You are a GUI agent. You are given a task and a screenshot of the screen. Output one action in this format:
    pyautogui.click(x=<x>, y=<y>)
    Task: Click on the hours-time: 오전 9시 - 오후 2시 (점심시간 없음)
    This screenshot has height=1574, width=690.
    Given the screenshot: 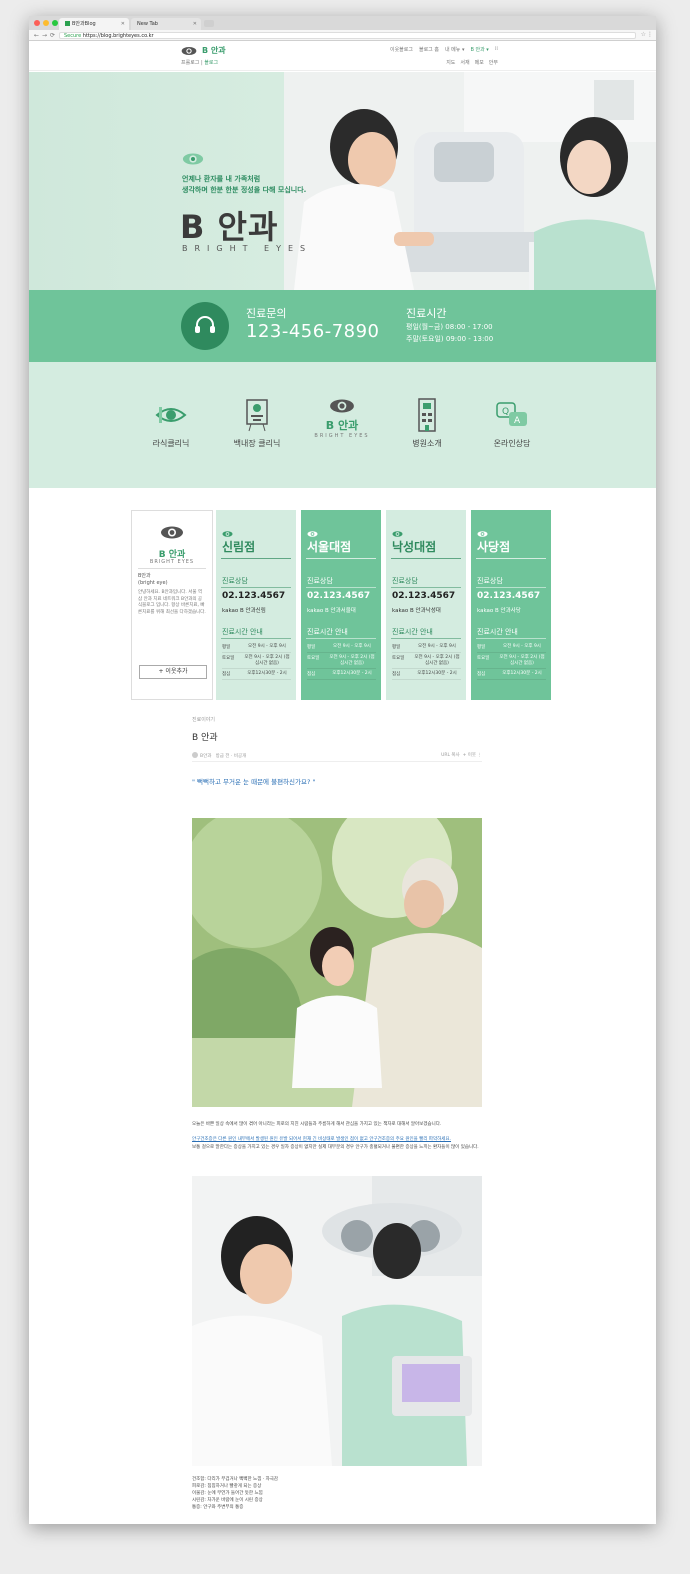 What is the action you would take?
    pyautogui.click(x=522, y=660)
    